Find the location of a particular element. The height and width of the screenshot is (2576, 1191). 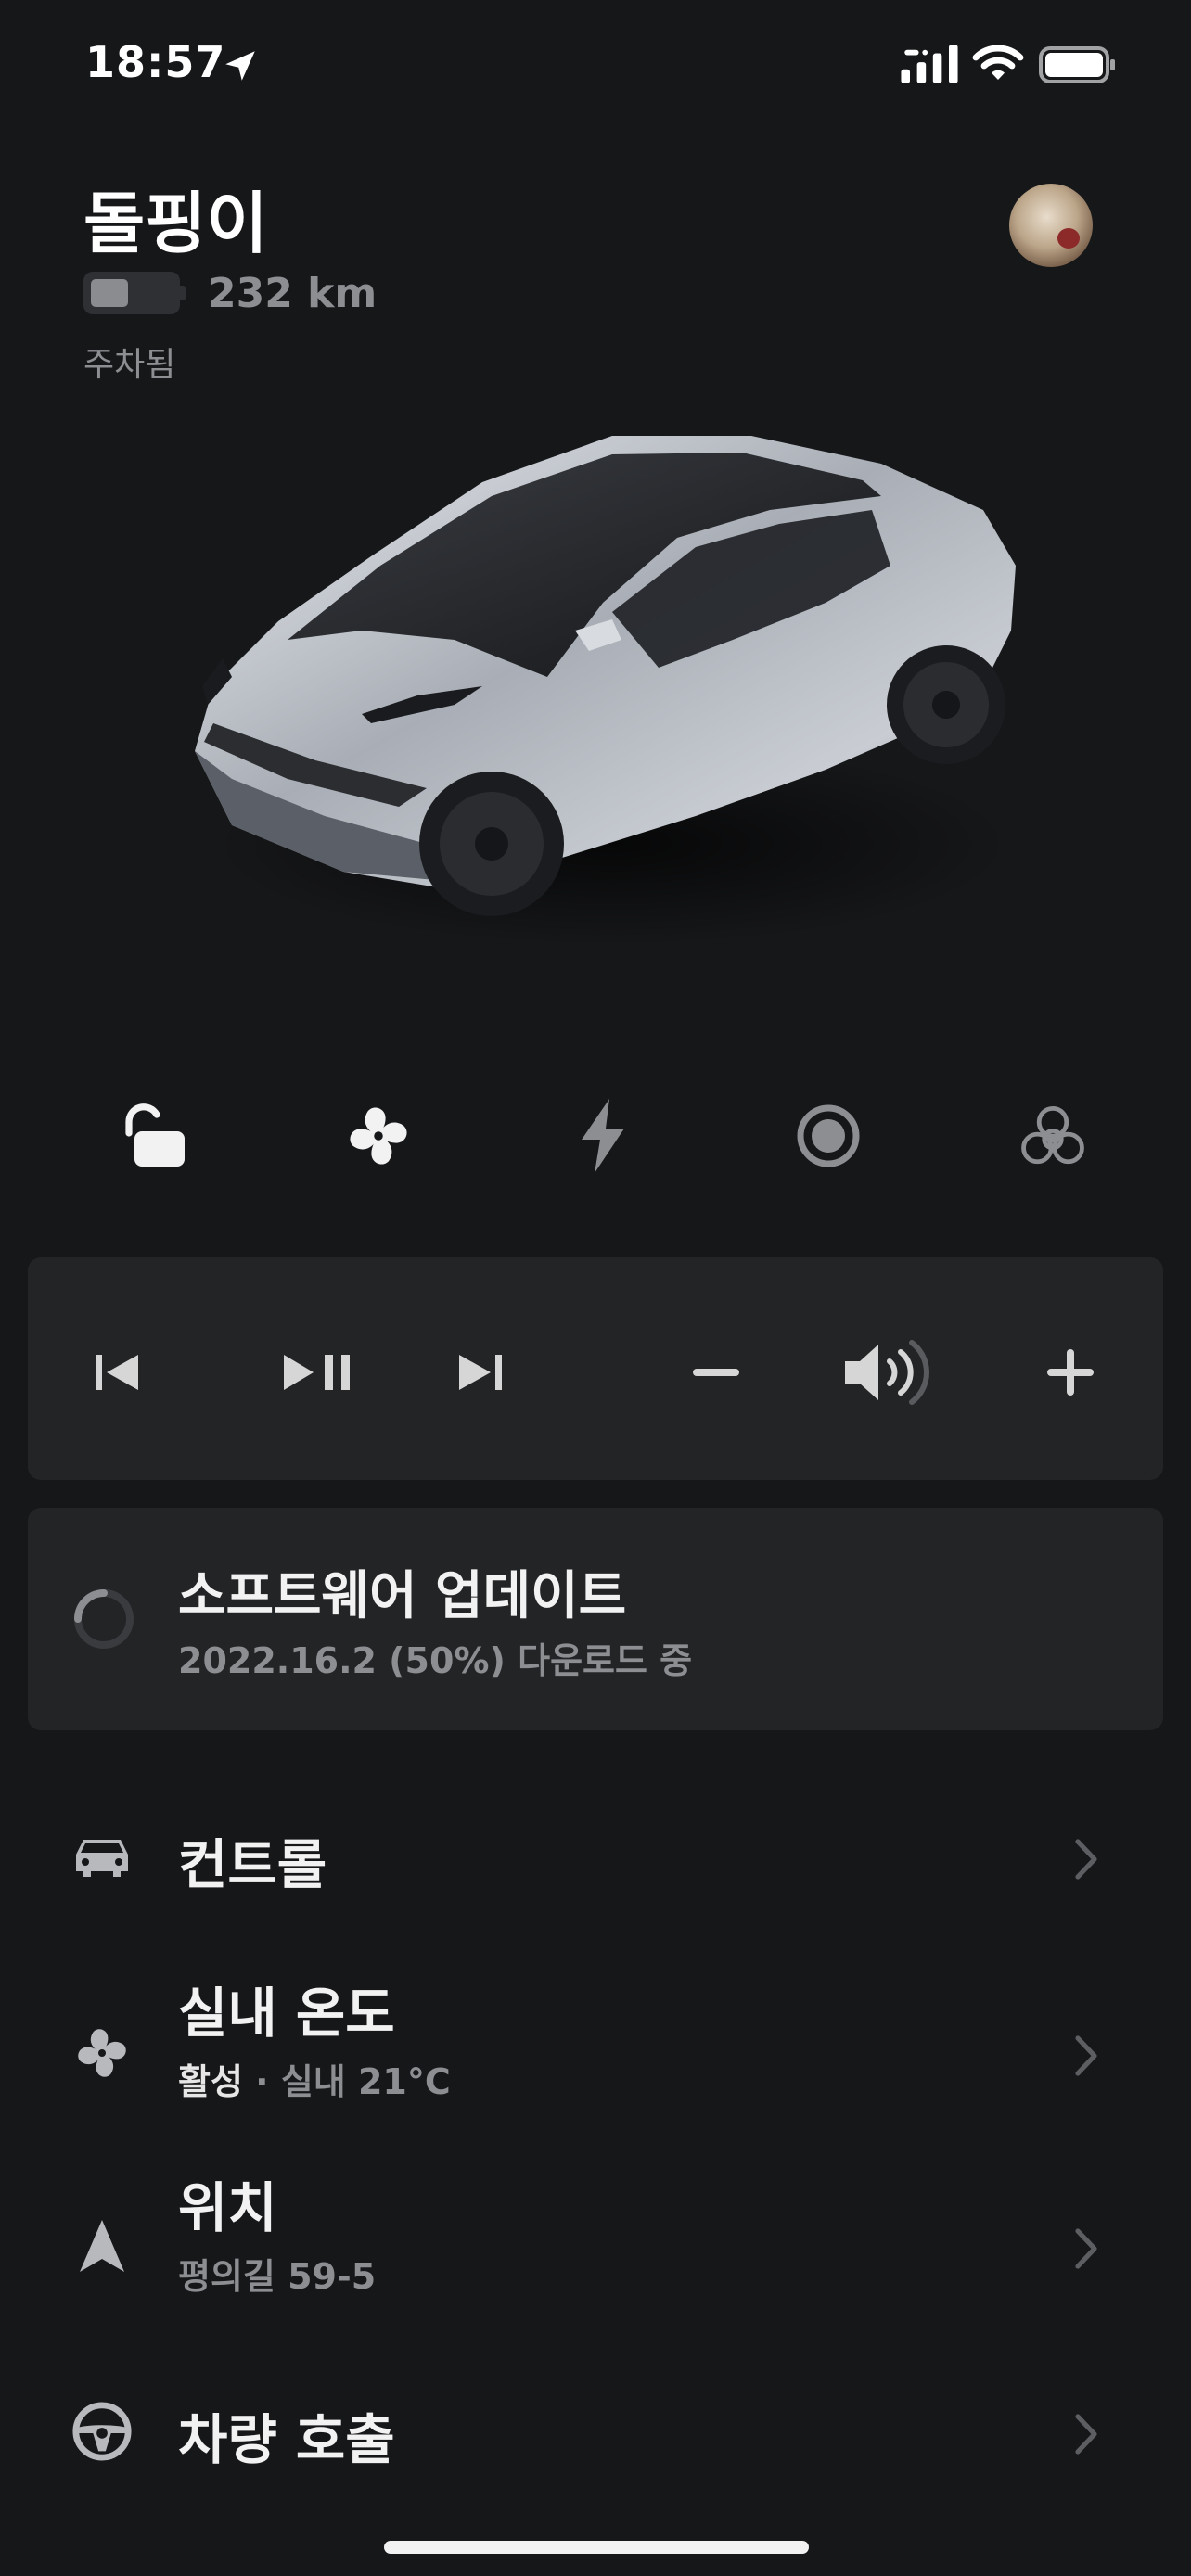

park-status: 주차됨 is located at coordinates (129, 365).